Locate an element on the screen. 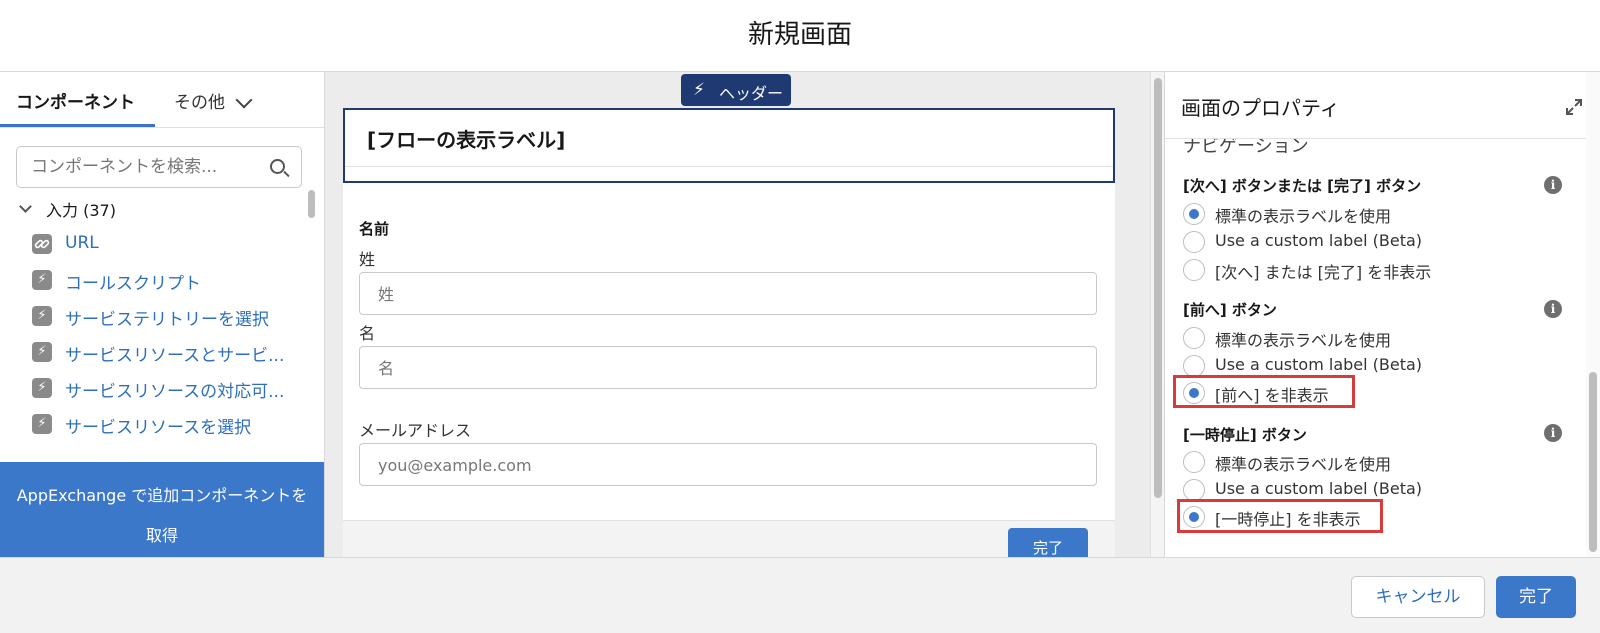 This screenshot has width=1600, height=633. list-item: ⚡ サービスリソースを選択 is located at coordinates (167, 425).